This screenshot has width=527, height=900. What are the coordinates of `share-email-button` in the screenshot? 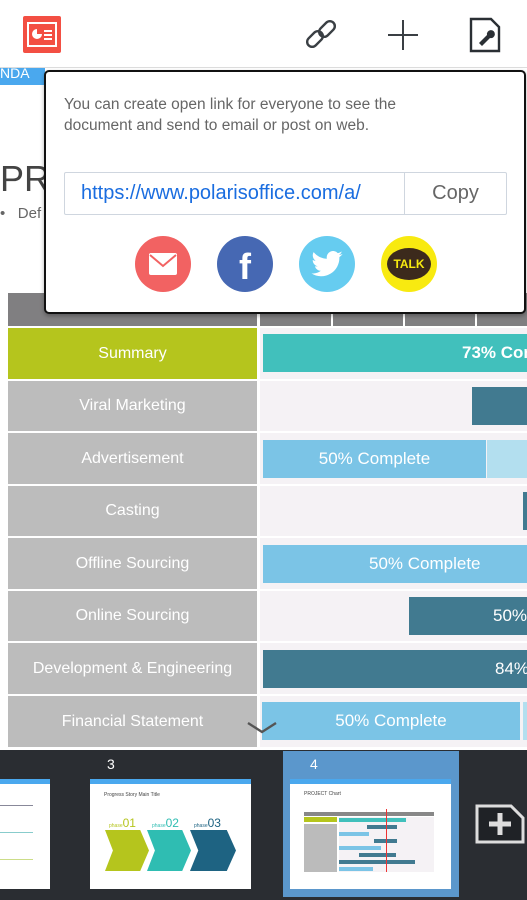 It's located at (163, 264).